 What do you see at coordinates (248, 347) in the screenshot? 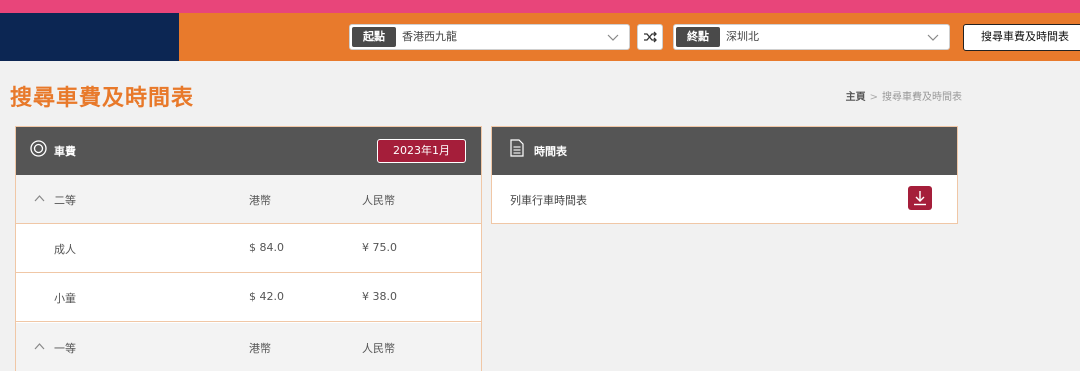
I see `first-class-header-row: 一等 港幣 人民幣` at bounding box center [248, 347].